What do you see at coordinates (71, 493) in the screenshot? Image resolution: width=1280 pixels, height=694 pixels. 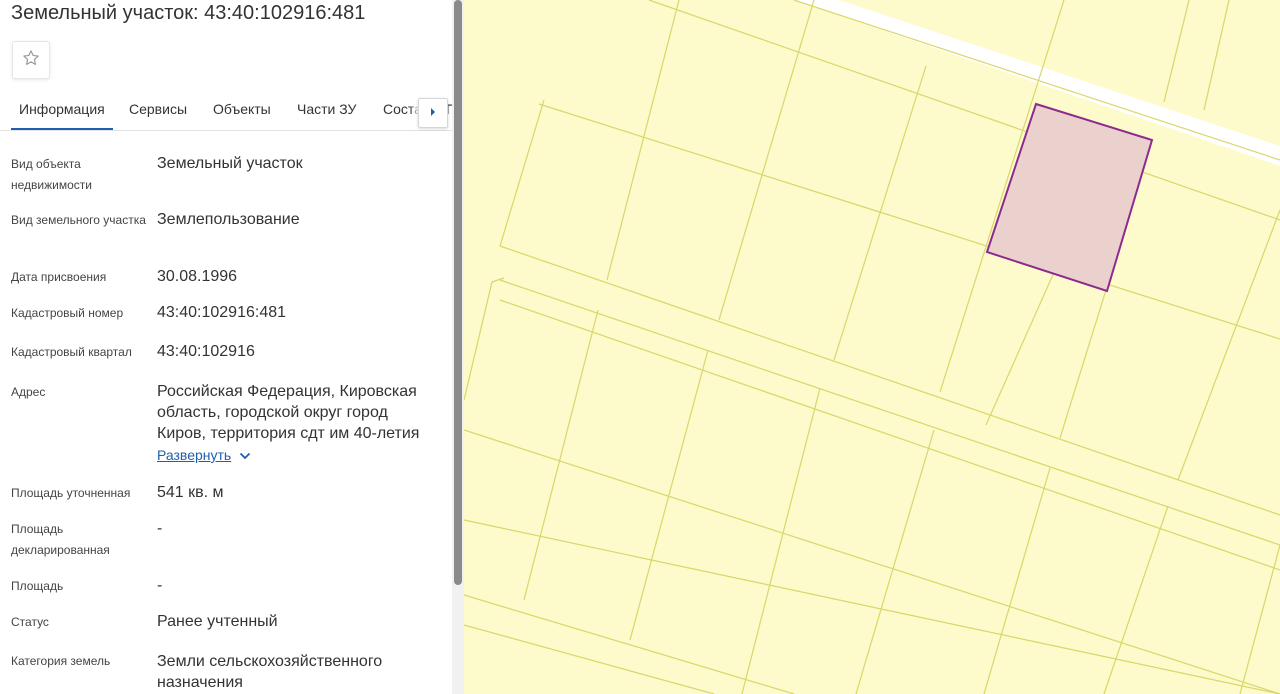 I see `label-area-refined: Площадь уточненная` at bounding box center [71, 493].